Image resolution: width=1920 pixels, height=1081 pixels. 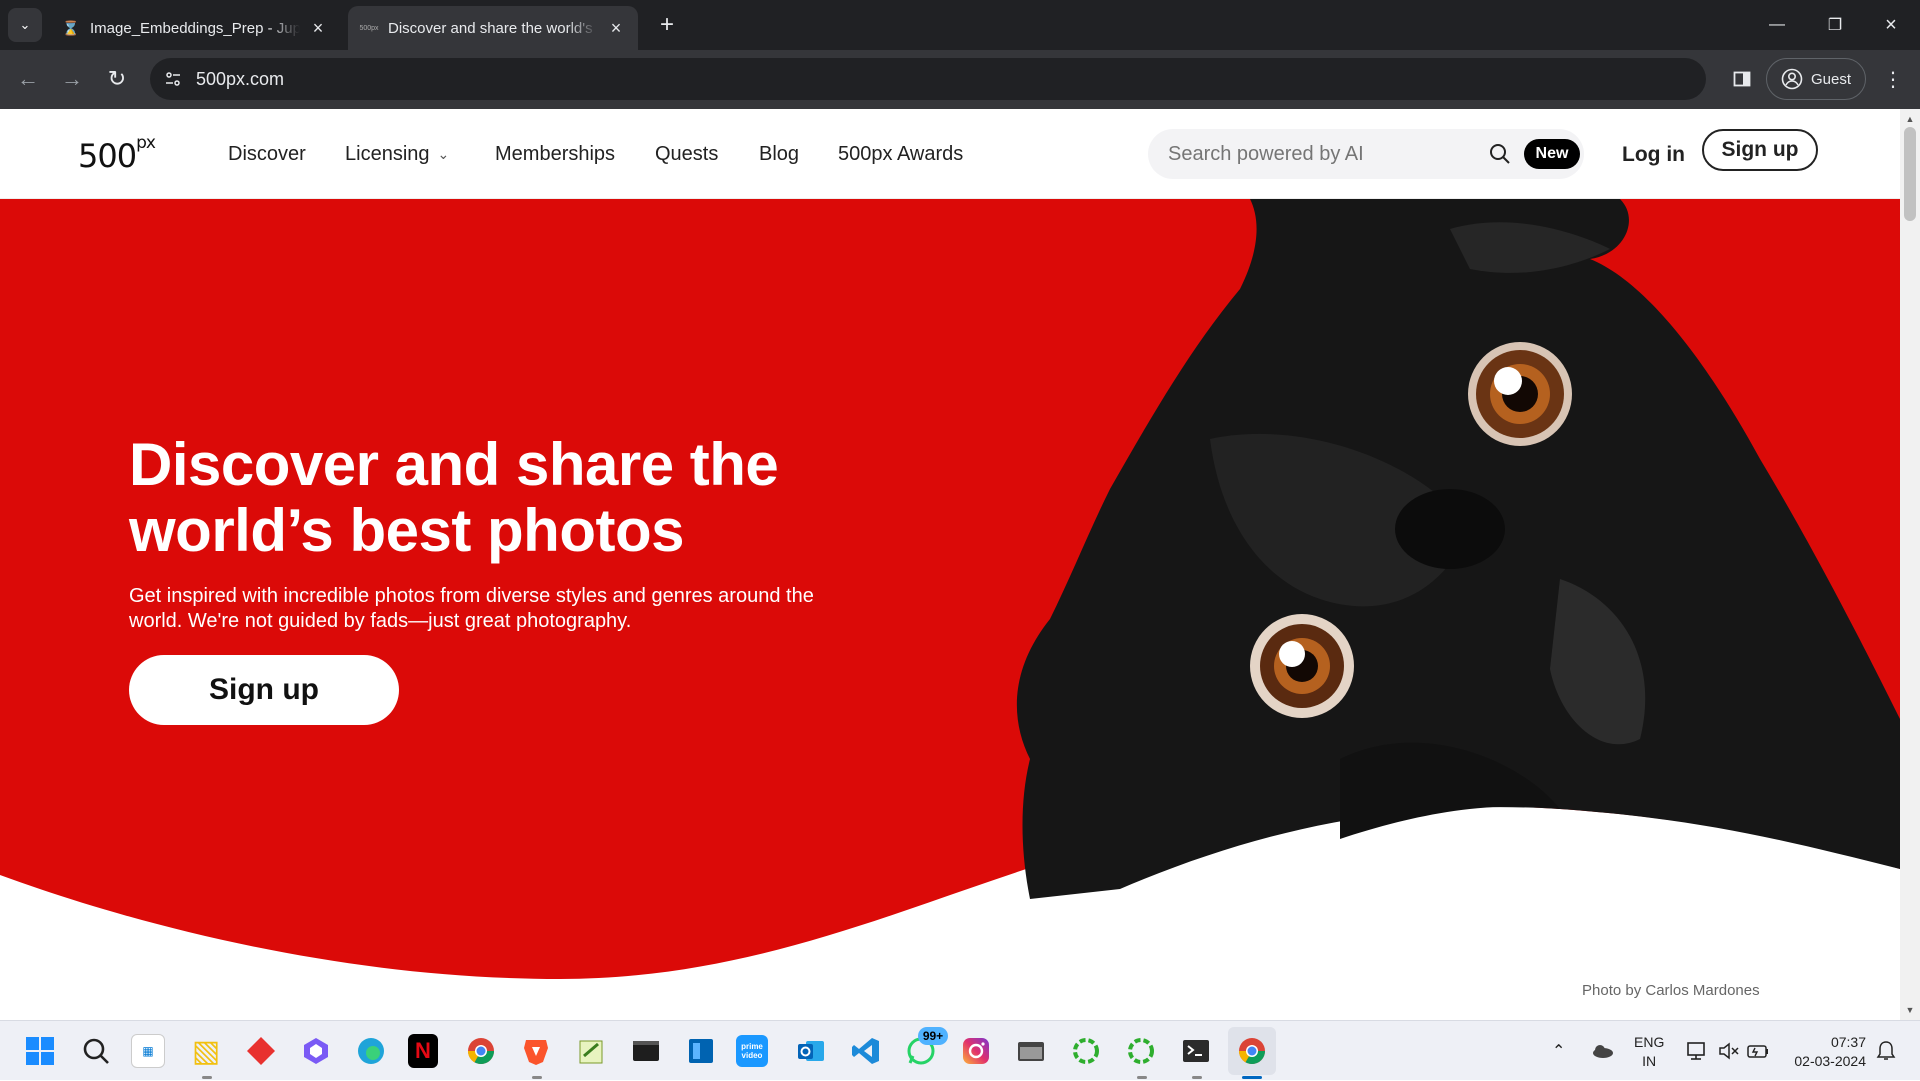 I want to click on scroll-up-icon: ▲, so click(x=1910, y=119).